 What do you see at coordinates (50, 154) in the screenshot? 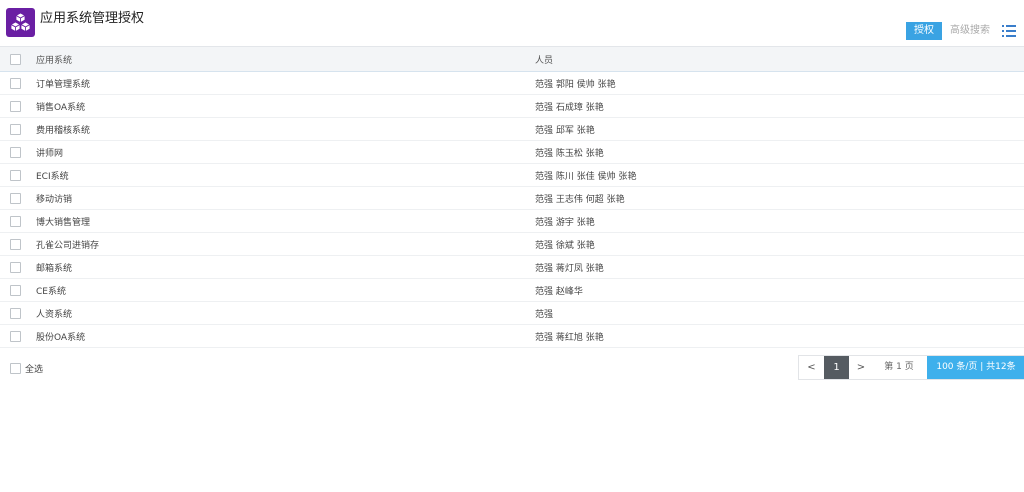
I see `system-name-cell: 讲师网` at bounding box center [50, 154].